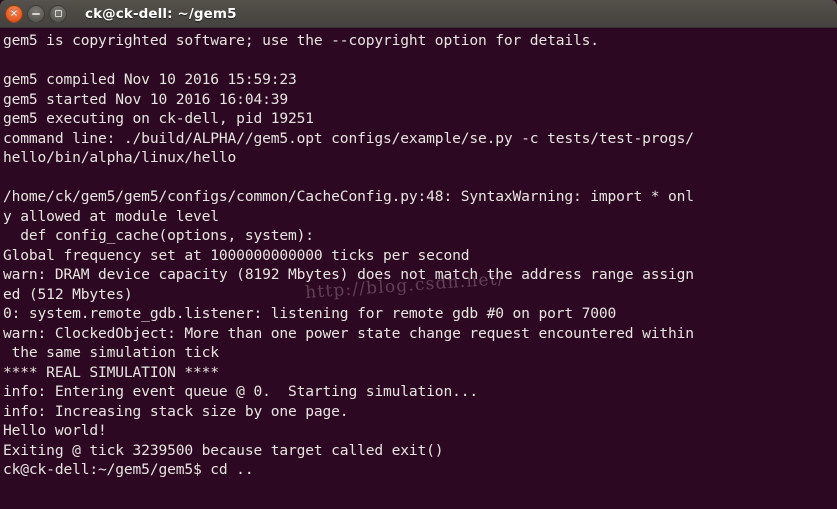 Image resolution: width=837 pixels, height=509 pixels. Describe the element at coordinates (176, 411) in the screenshot. I see `terminal-line: info: Increasing stack size by one page.` at that location.